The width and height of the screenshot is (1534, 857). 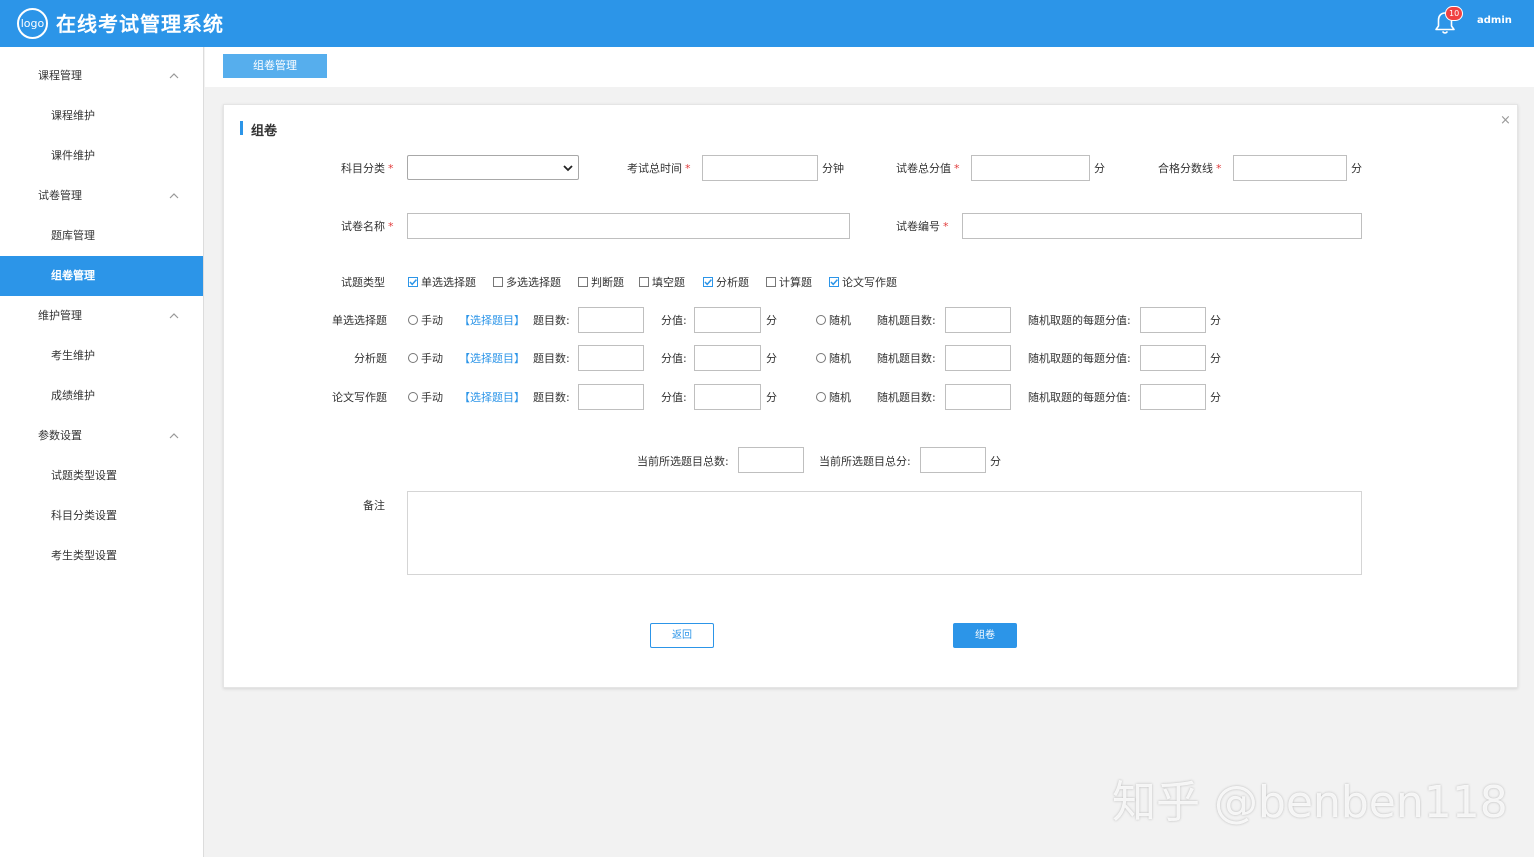 I want to click on sidebar-item-course-maintain: 课程维护, so click(x=101, y=116).